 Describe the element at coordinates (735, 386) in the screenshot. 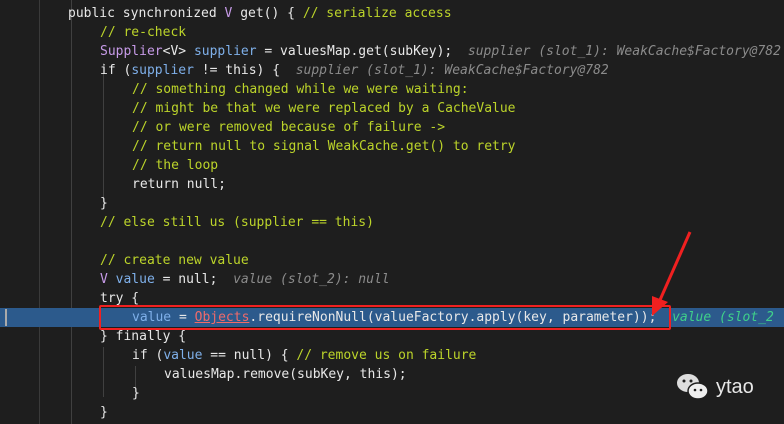

I see `watermark-label: ytao` at that location.